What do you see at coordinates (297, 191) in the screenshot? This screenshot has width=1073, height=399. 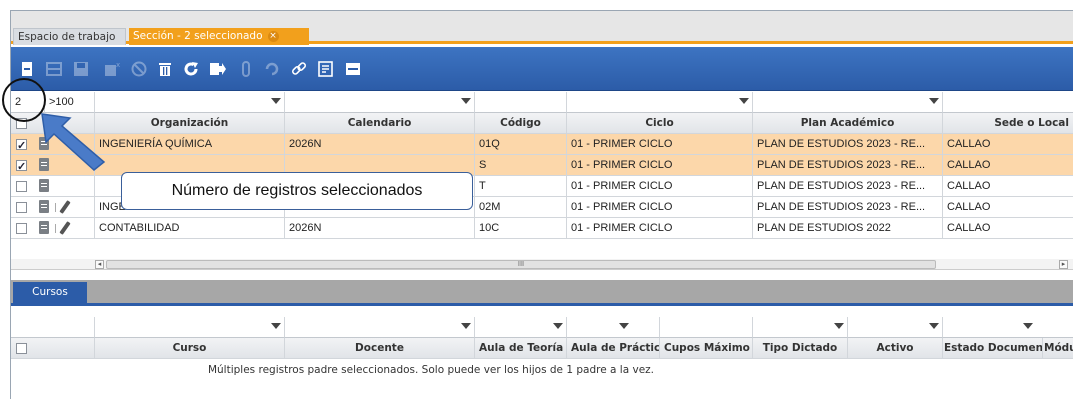 I see `annotation-callout: Número de registros seleccionados` at bounding box center [297, 191].